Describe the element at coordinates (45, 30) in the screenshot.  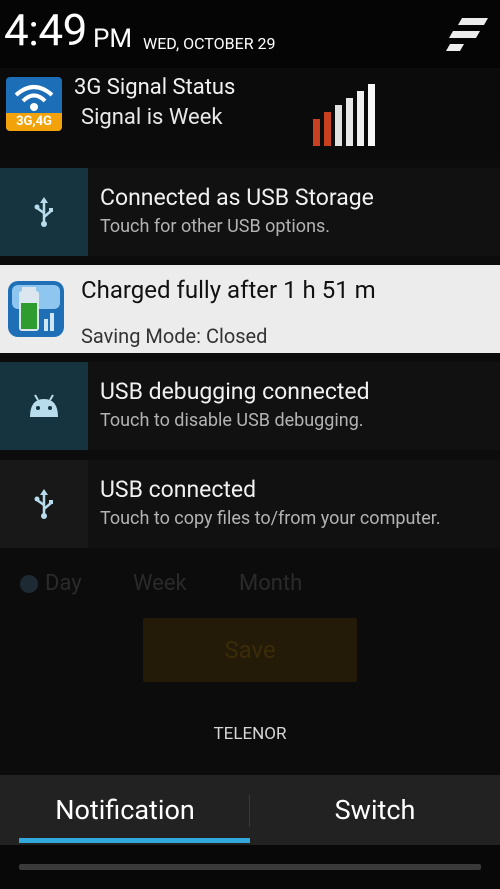
I see `clock-time: 4:49` at that location.